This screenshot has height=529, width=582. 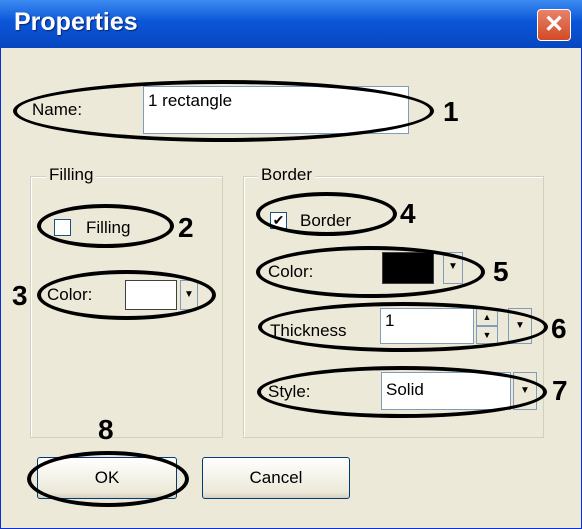 What do you see at coordinates (559, 328) in the screenshot?
I see `callout-number-6: 6` at bounding box center [559, 328].